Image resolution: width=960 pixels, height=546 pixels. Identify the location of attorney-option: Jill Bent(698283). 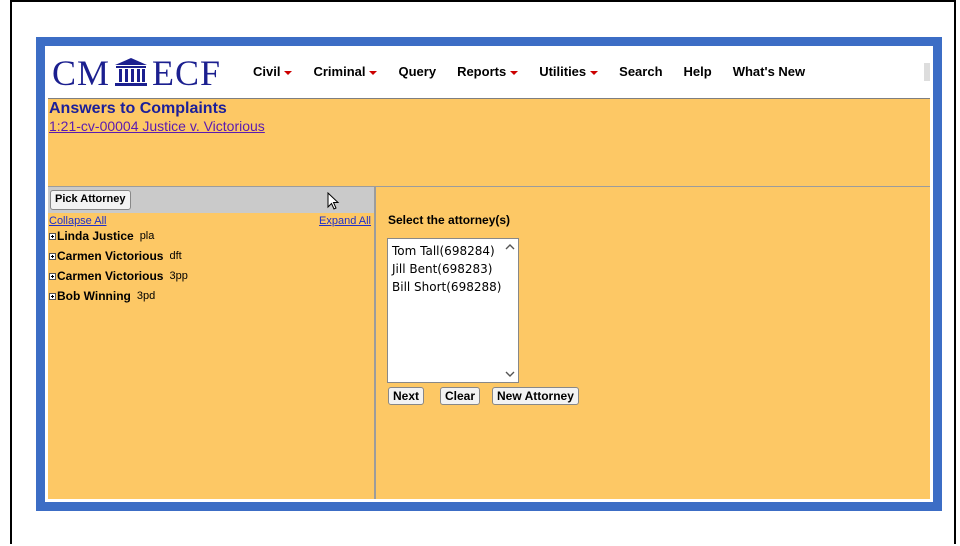
(442, 269).